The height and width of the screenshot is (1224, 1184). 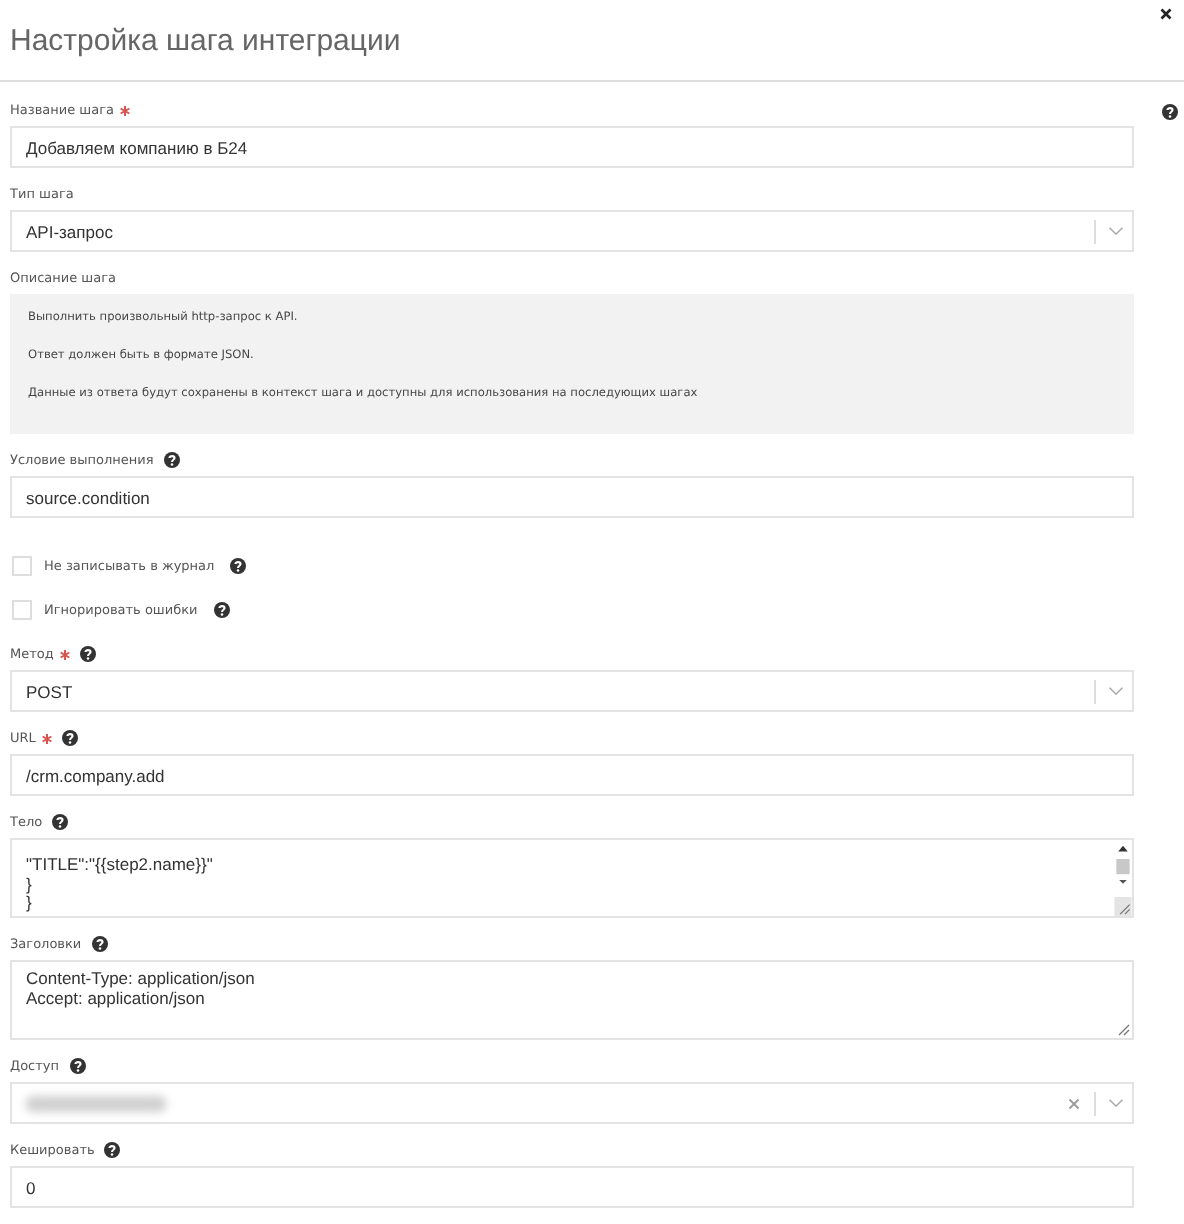 I want to click on dialog-title: Настройка шага интеграции, so click(x=205, y=40).